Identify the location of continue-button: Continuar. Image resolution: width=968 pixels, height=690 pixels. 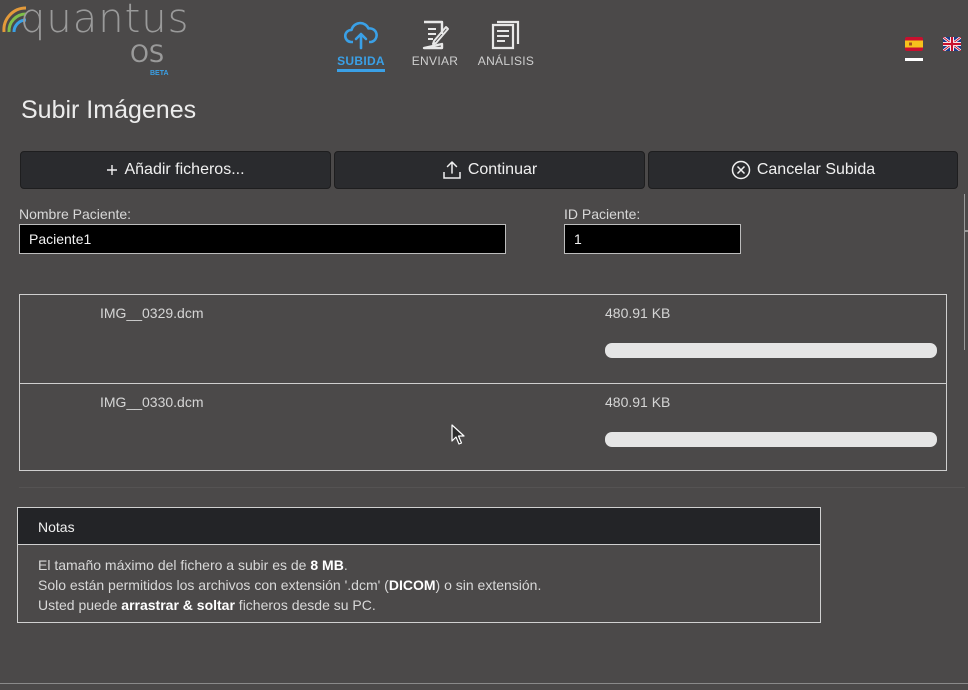
(489, 170).